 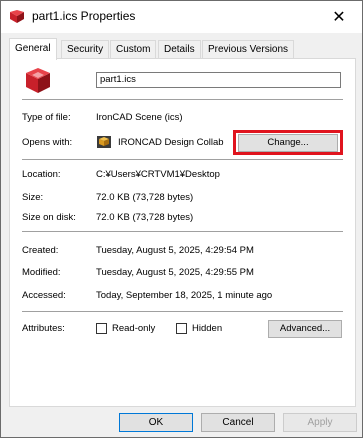 What do you see at coordinates (33, 197) in the screenshot?
I see `size-label: Size:` at bounding box center [33, 197].